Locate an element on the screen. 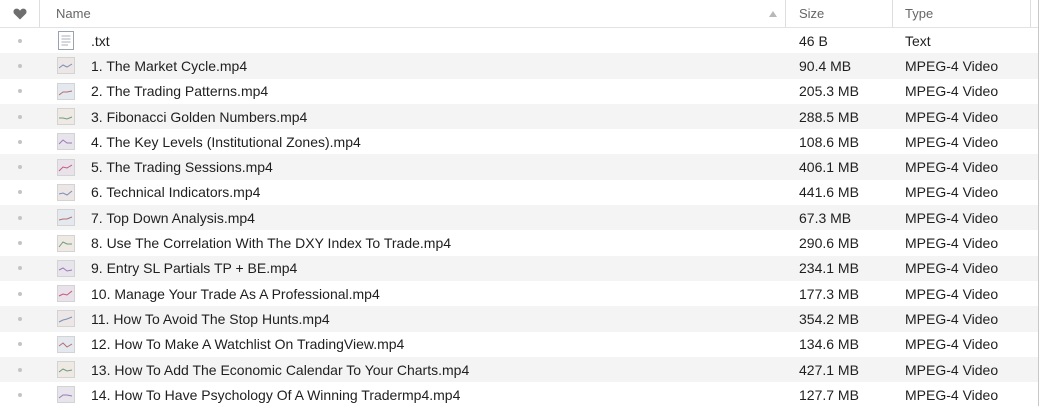 The height and width of the screenshot is (406, 1039). file-name-cell: .txt is located at coordinates (413, 40).